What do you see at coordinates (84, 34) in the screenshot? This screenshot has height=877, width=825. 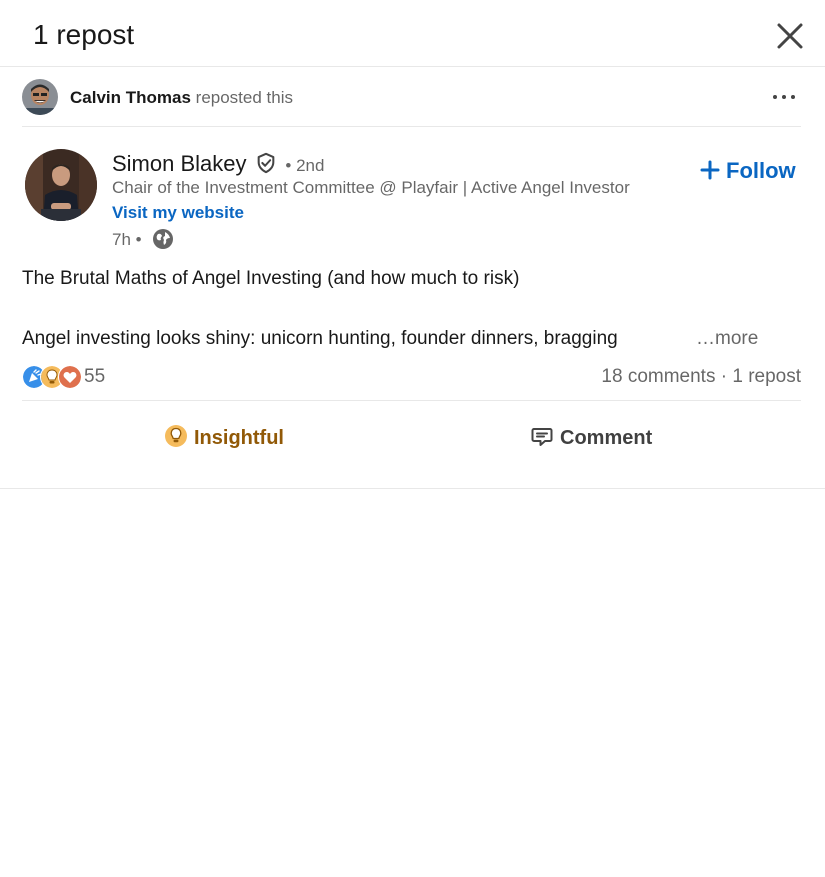 I see `modal-title: 1 repost` at bounding box center [84, 34].